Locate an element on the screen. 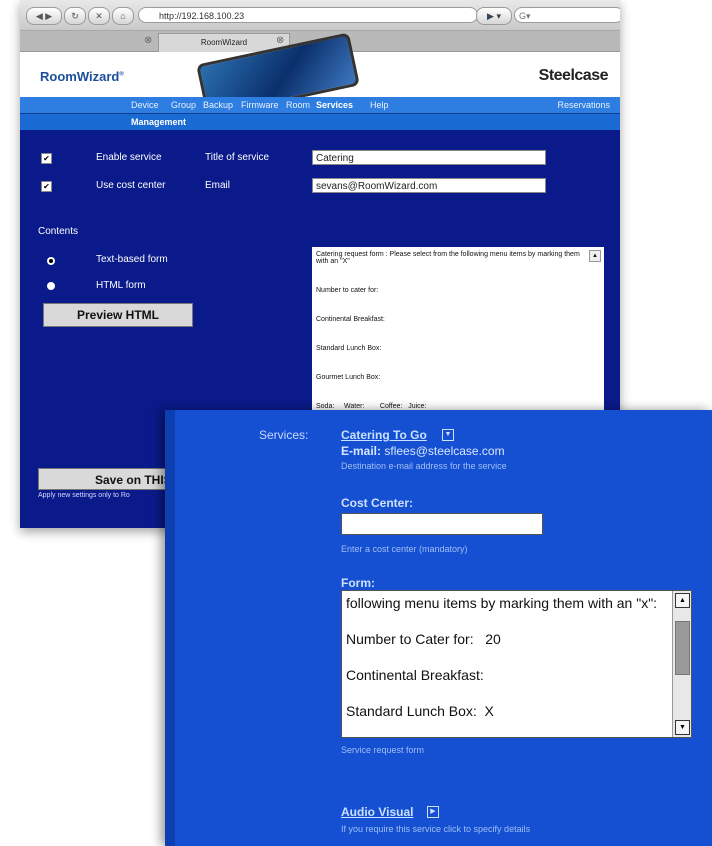 The image size is (712, 846). expand-icon: ▶ is located at coordinates (433, 812).